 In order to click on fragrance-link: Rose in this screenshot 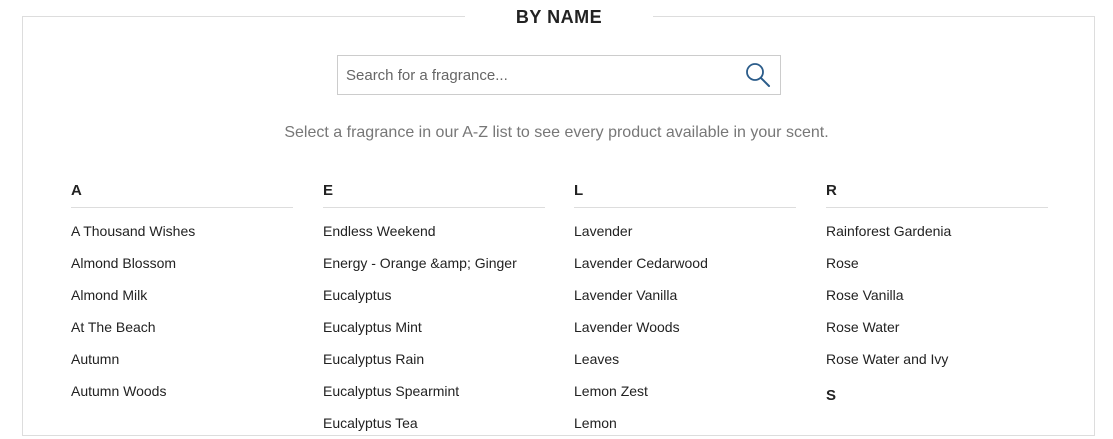, I will do `click(937, 263)`.